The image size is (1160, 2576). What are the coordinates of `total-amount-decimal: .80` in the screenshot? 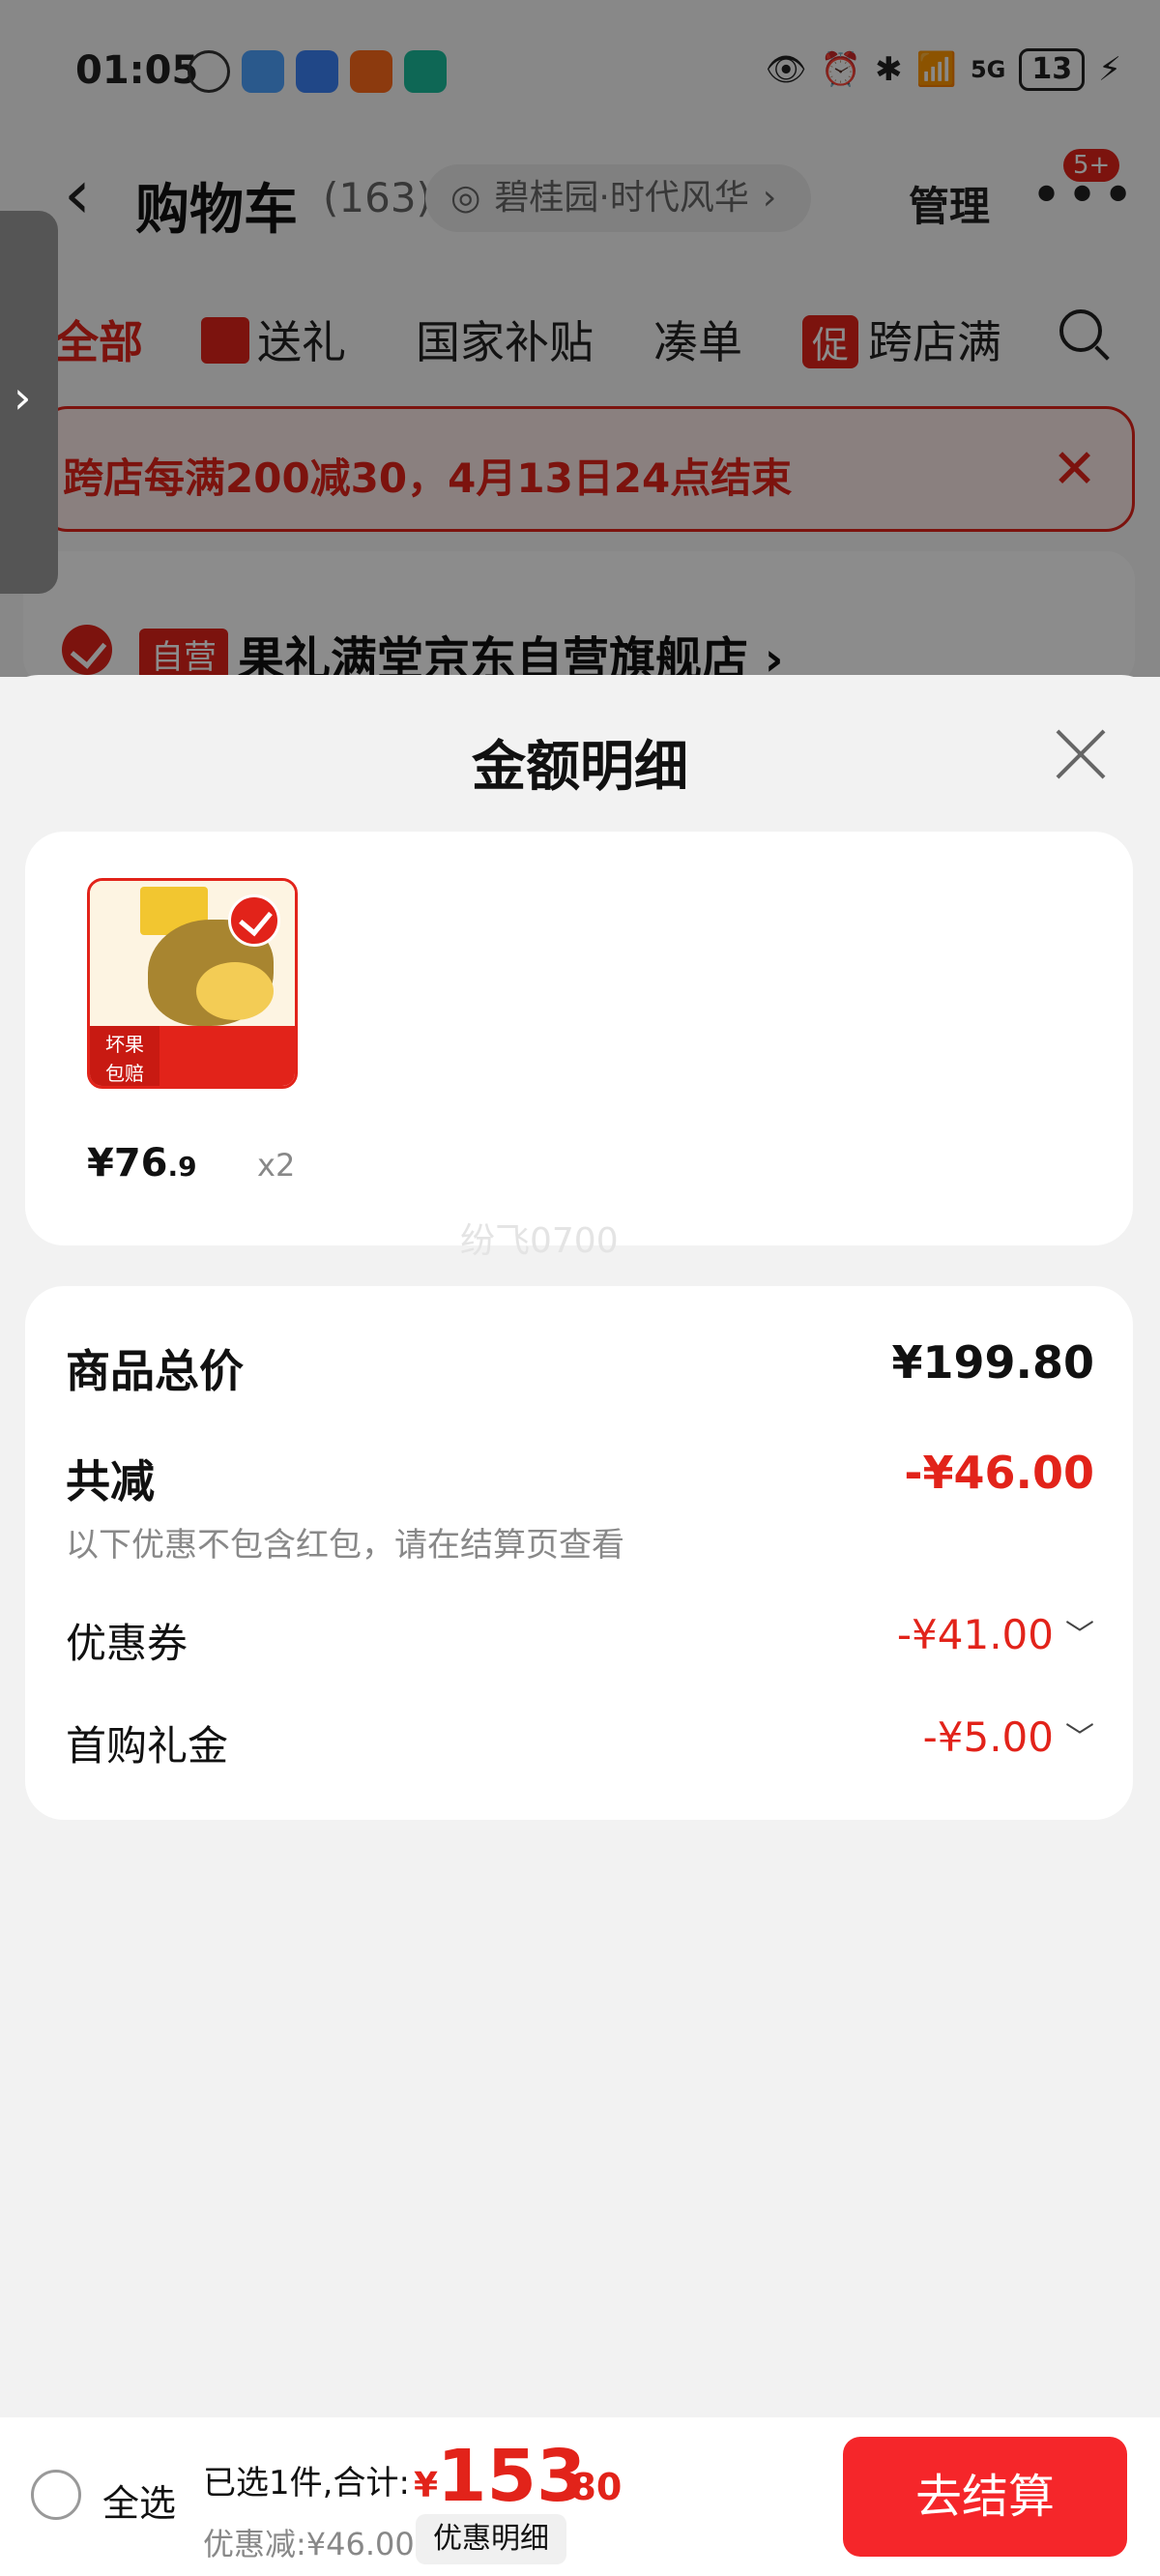 It's located at (590, 2487).